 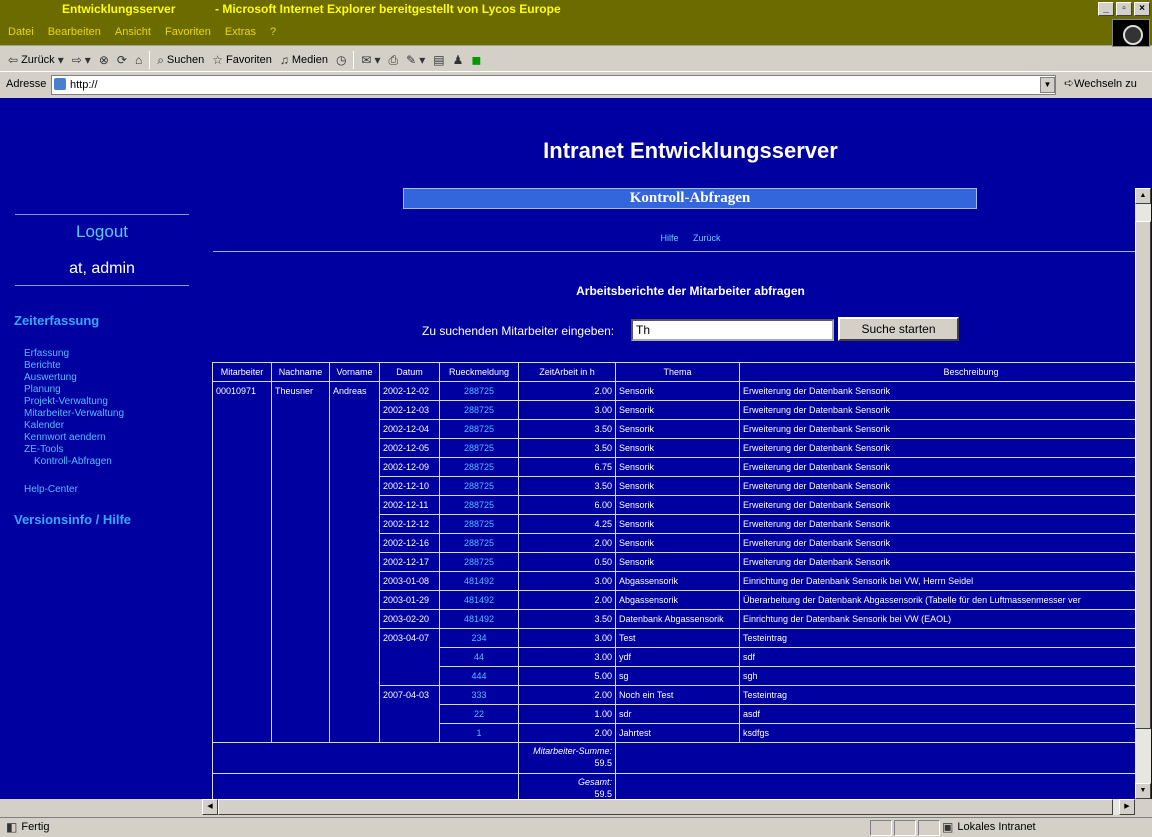 What do you see at coordinates (12, 827) in the screenshot?
I see `page-done-icon: ◧` at bounding box center [12, 827].